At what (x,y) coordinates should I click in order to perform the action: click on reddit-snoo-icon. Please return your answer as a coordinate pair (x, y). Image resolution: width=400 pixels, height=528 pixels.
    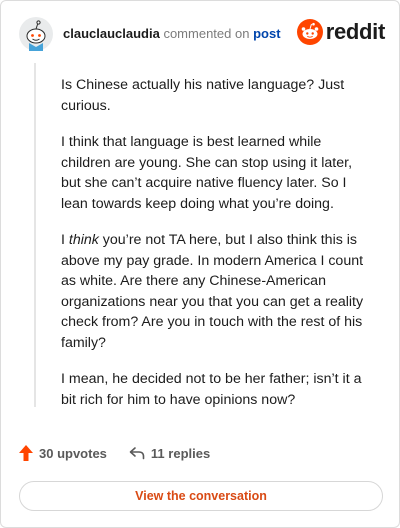
    Looking at the image, I should click on (309, 32).